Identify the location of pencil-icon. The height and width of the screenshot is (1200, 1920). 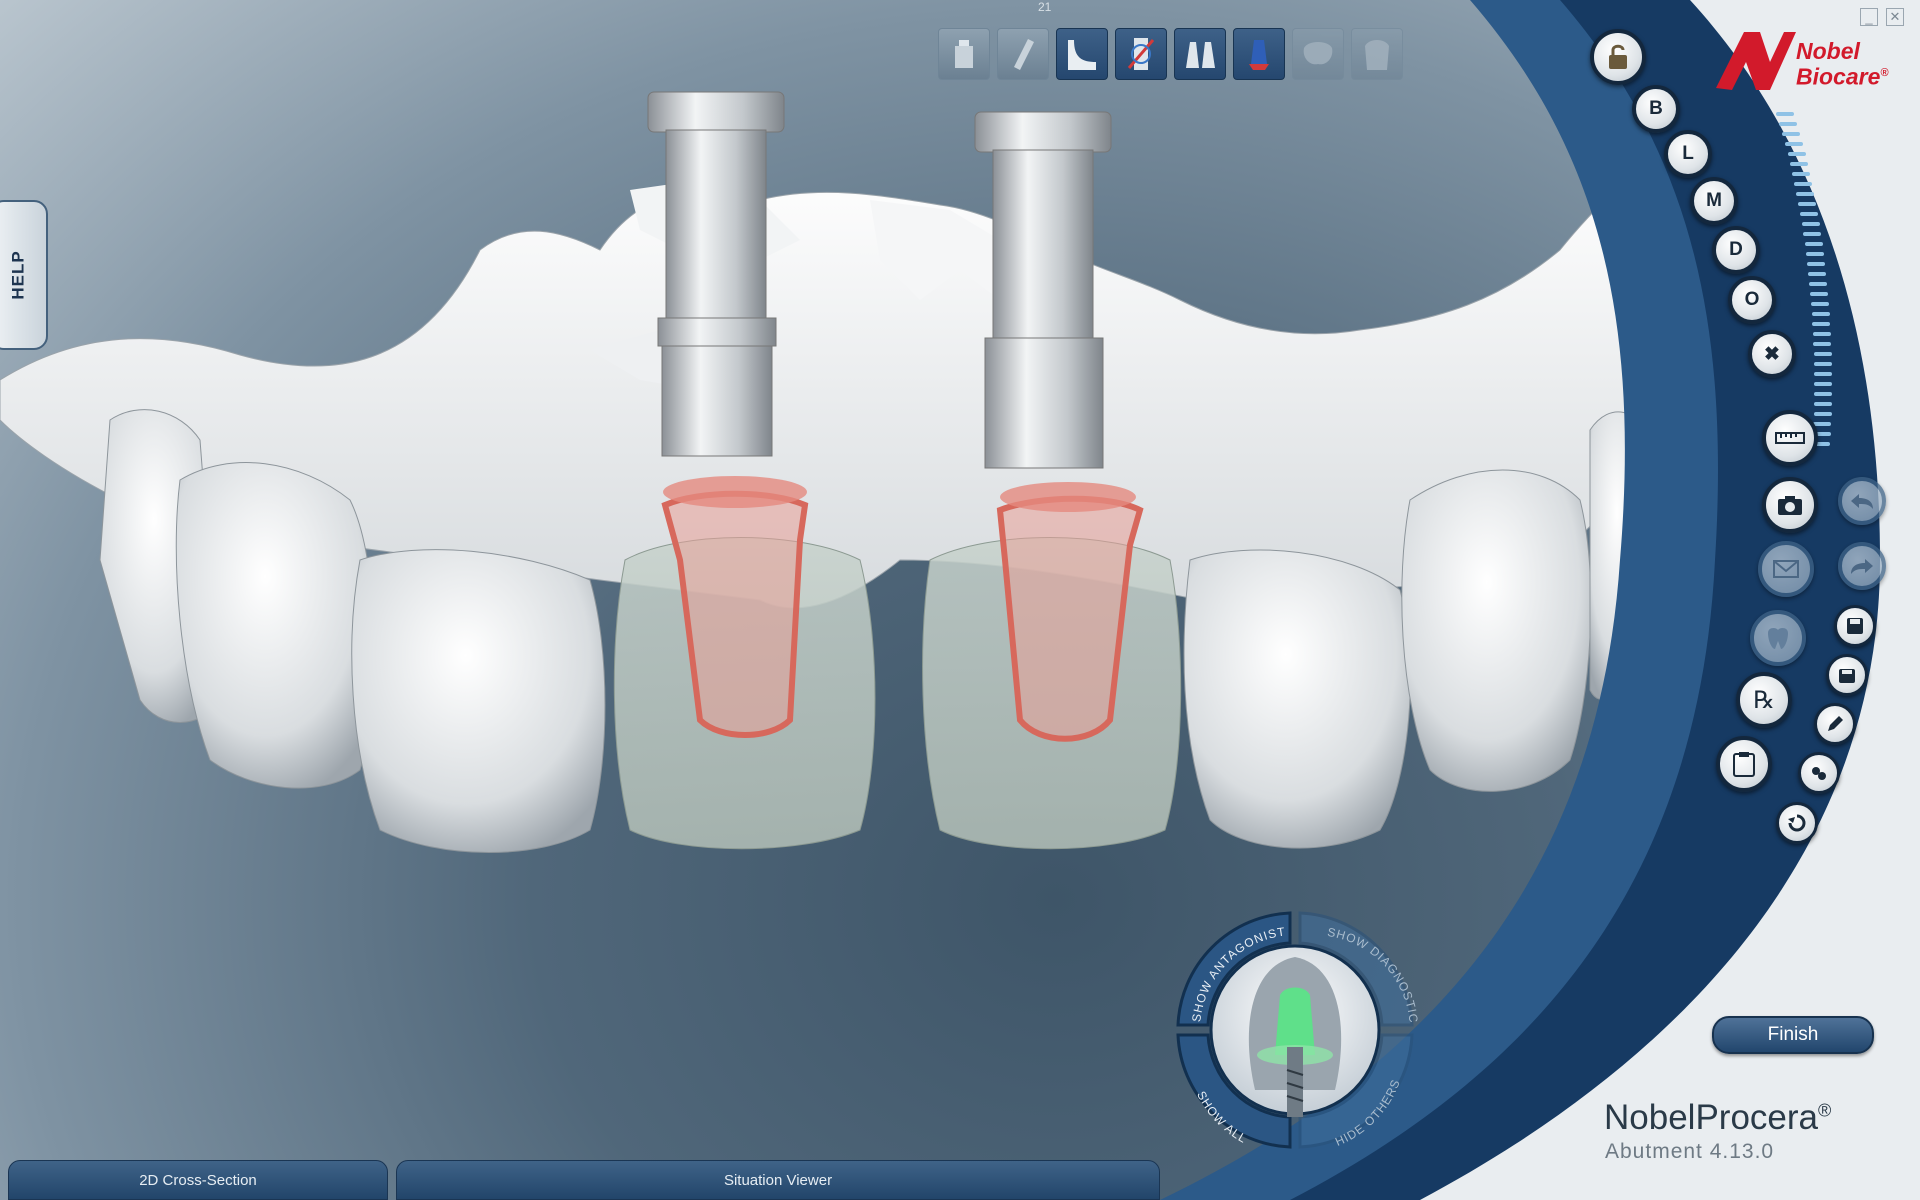
(1835, 723).